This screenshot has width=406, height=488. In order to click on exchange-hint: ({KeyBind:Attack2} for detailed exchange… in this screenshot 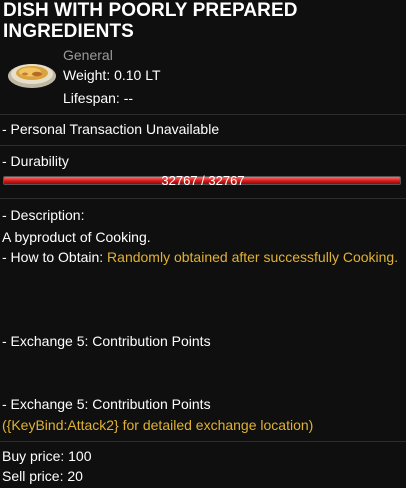, I will do `click(158, 425)`.